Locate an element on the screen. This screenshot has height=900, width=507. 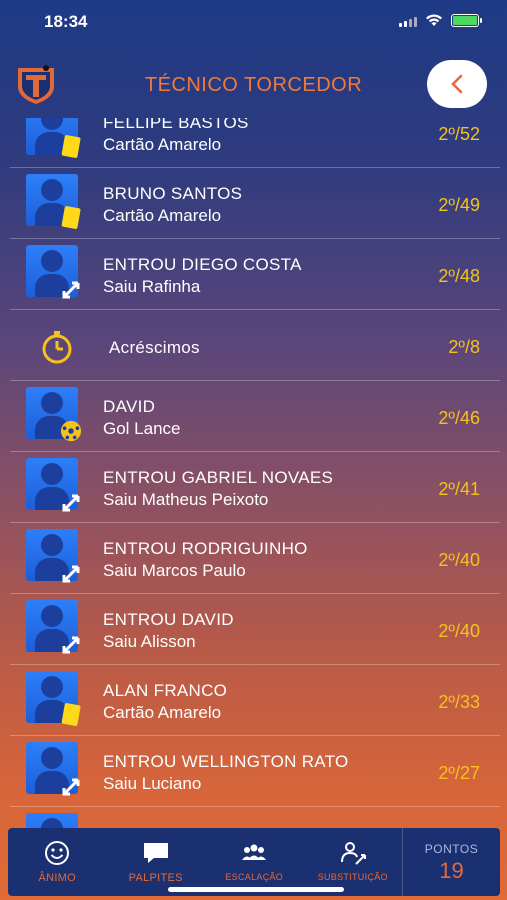
substitution-icon is located at coordinates (353, 853).